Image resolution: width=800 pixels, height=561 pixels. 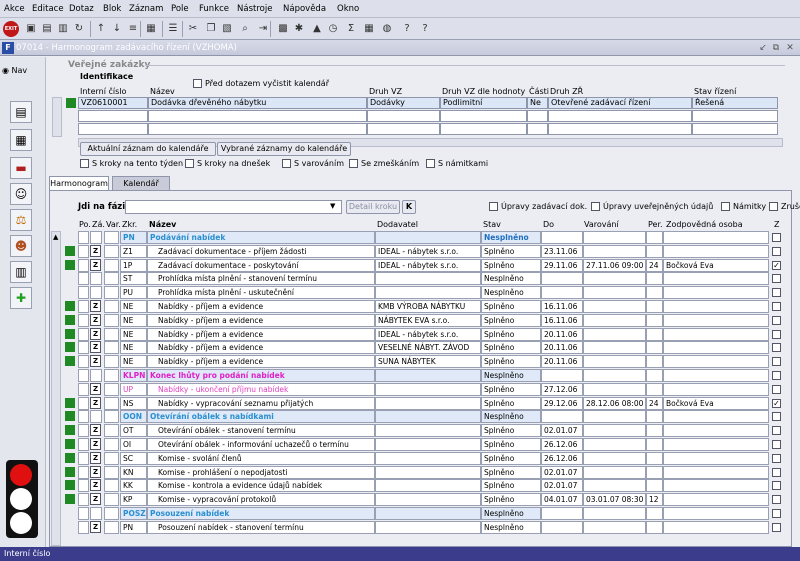 What do you see at coordinates (117, 29) in the screenshot?
I see `sort-desc-icon: ↓` at bounding box center [117, 29].